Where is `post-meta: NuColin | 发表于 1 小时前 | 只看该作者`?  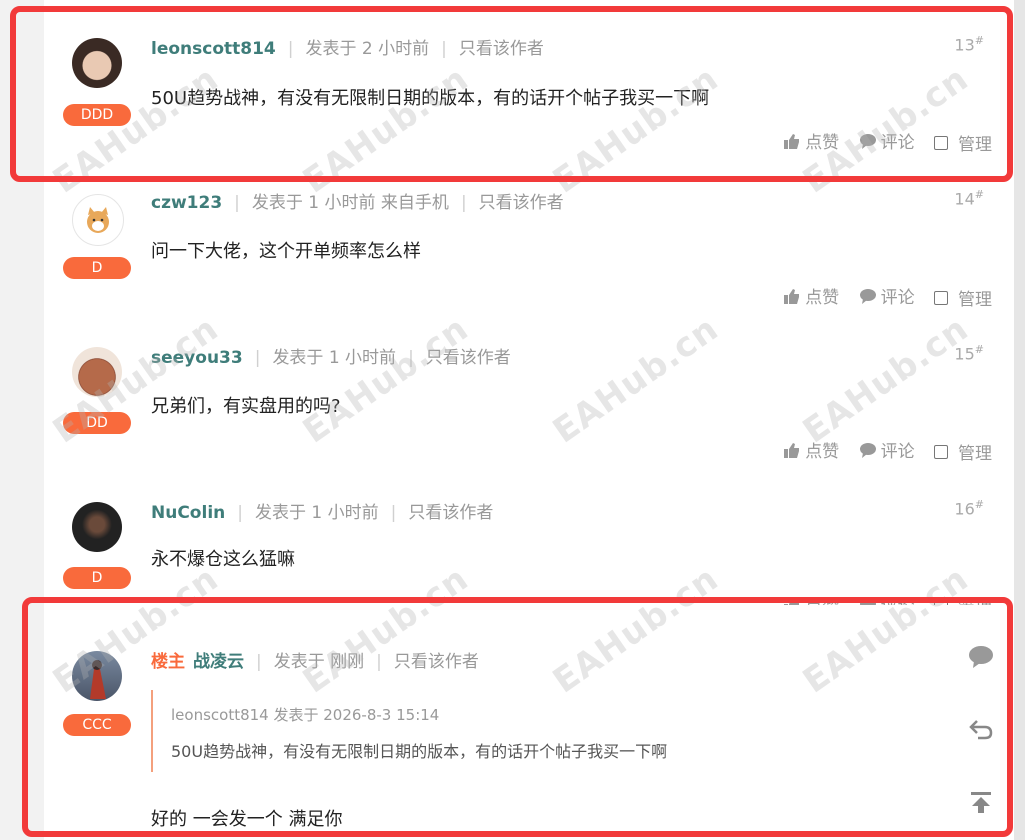 post-meta: NuColin | 发表于 1 小时前 | 只看该作者 is located at coordinates (322, 513).